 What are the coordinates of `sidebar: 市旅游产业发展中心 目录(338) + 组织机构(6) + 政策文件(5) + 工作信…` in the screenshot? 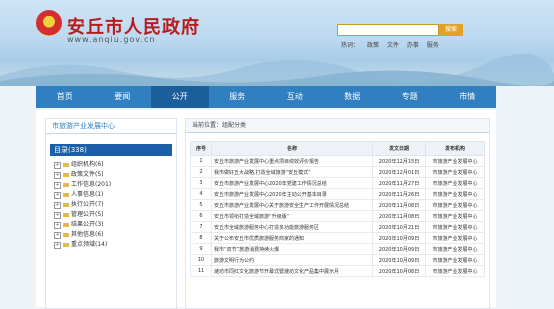 It's located at (111, 213).